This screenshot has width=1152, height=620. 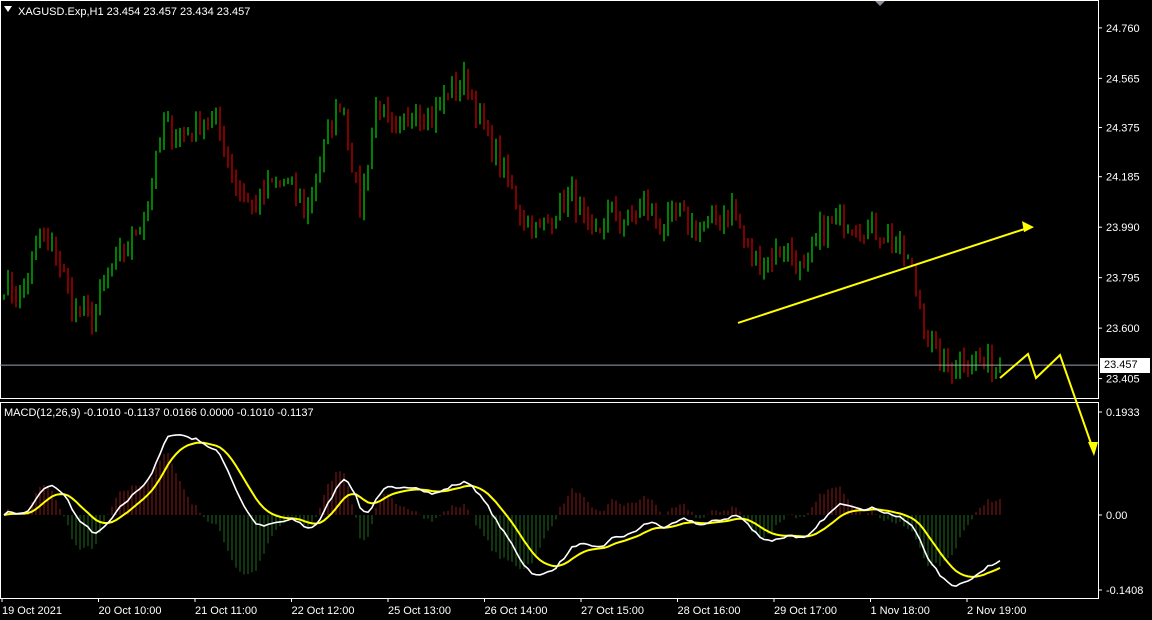 I want to click on x-tick-label: 22 Oct 12:00, so click(x=323, y=611).